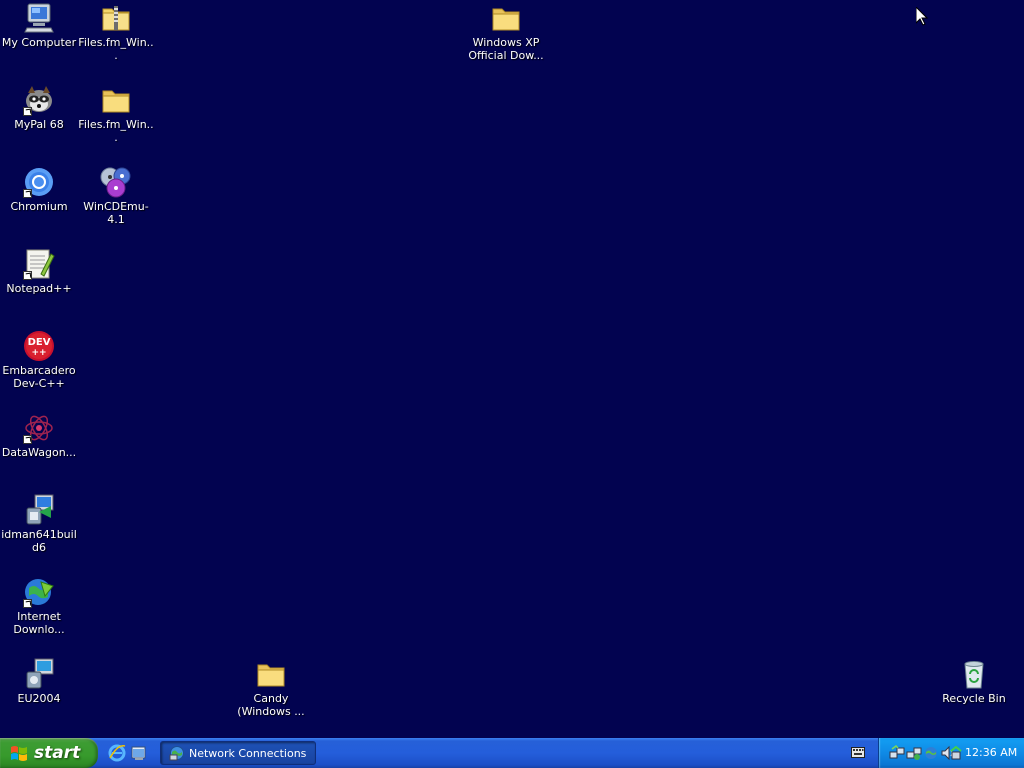 This screenshot has height=768, width=1024. I want to click on desktop-icon-idman-installer: idman641build6, so click(39, 524).